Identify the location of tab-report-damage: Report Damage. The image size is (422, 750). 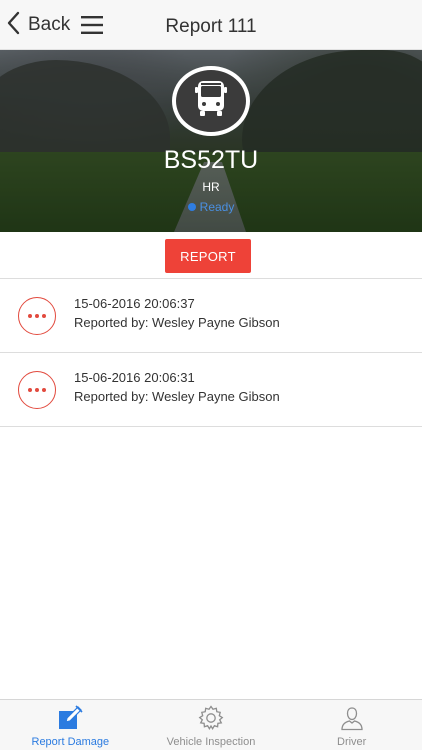
(70, 725).